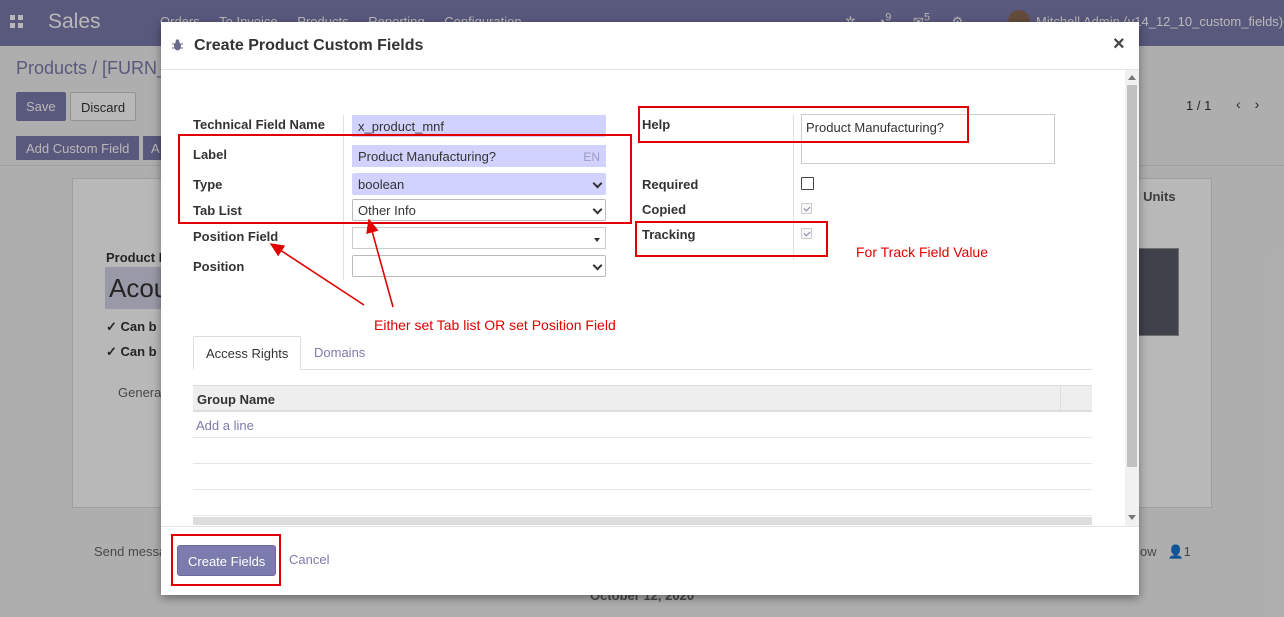  Describe the element at coordinates (1132, 517) in the screenshot. I see `scroll-down-icon` at that location.